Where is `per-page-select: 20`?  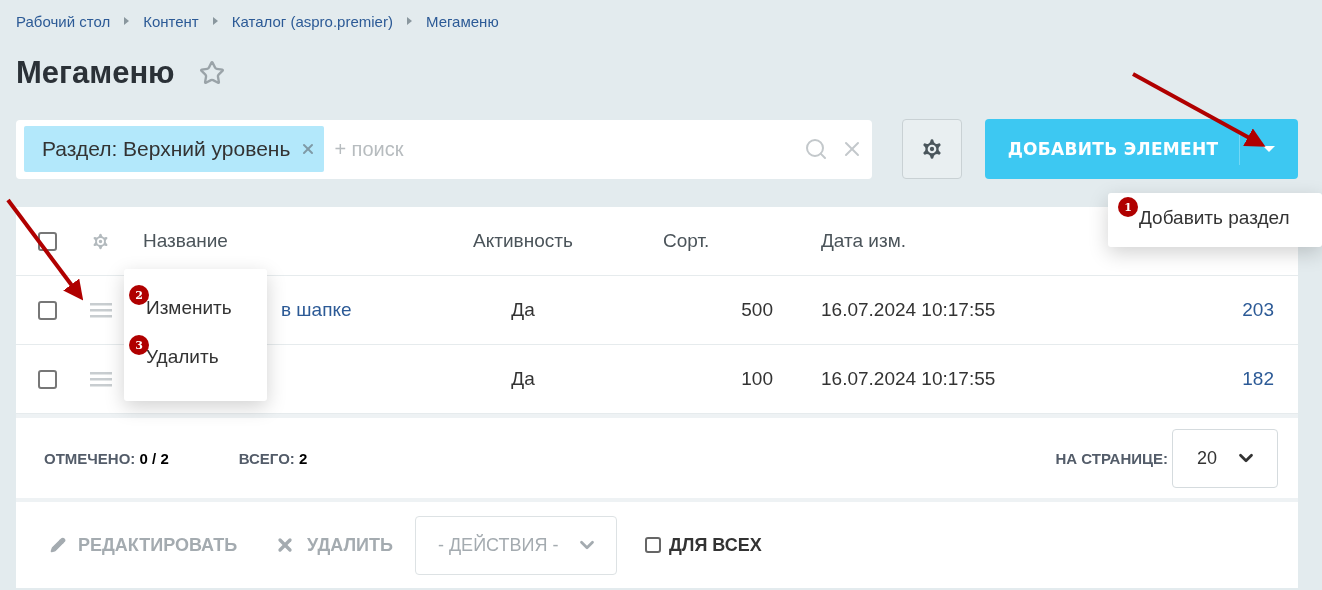
per-page-select: 20 is located at coordinates (1225, 458).